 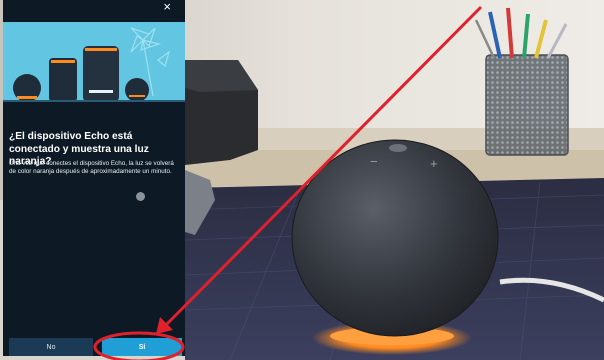 I want to click on loading-dot-icon, so click(x=140, y=196).